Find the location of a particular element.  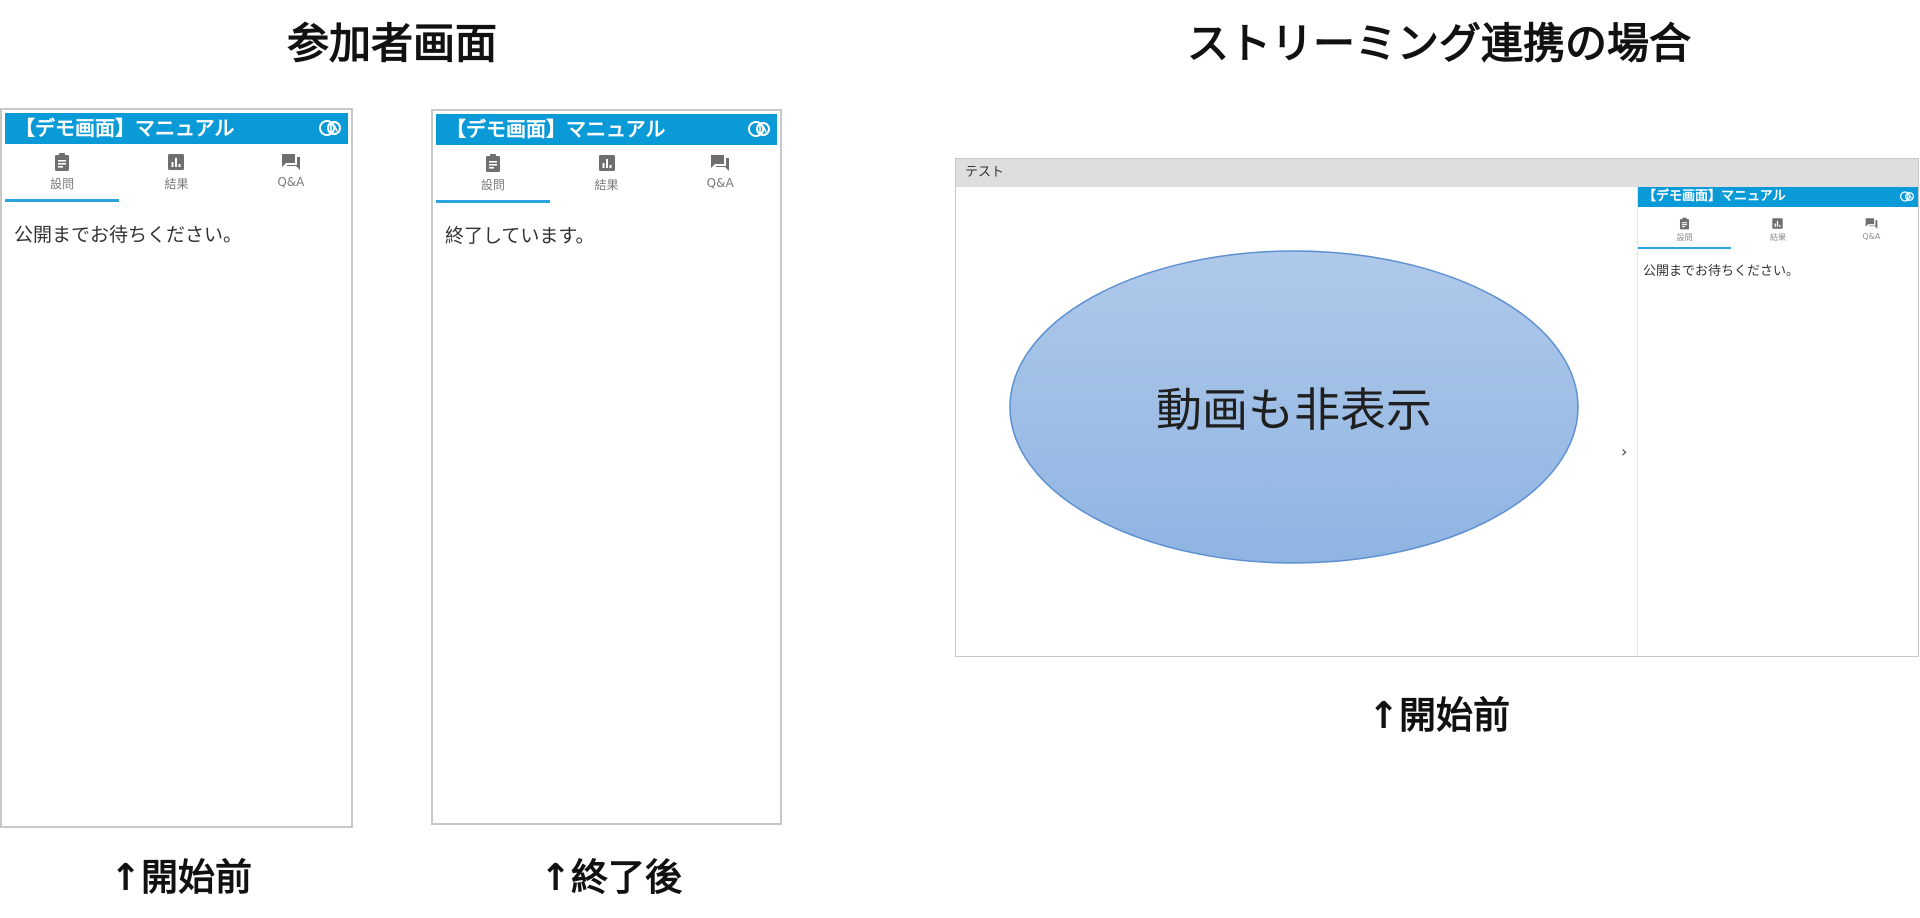

window-title-bar: テスト is located at coordinates (1437, 173).